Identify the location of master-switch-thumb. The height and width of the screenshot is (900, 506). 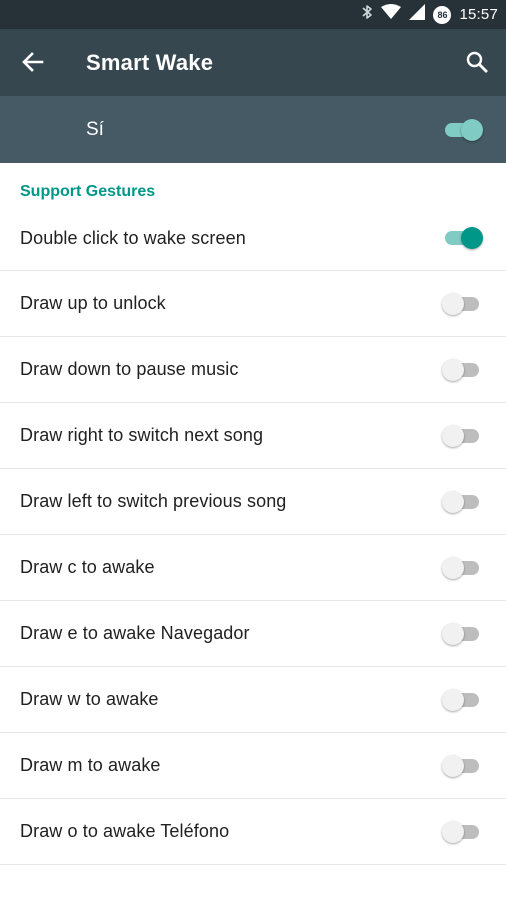
(472, 129).